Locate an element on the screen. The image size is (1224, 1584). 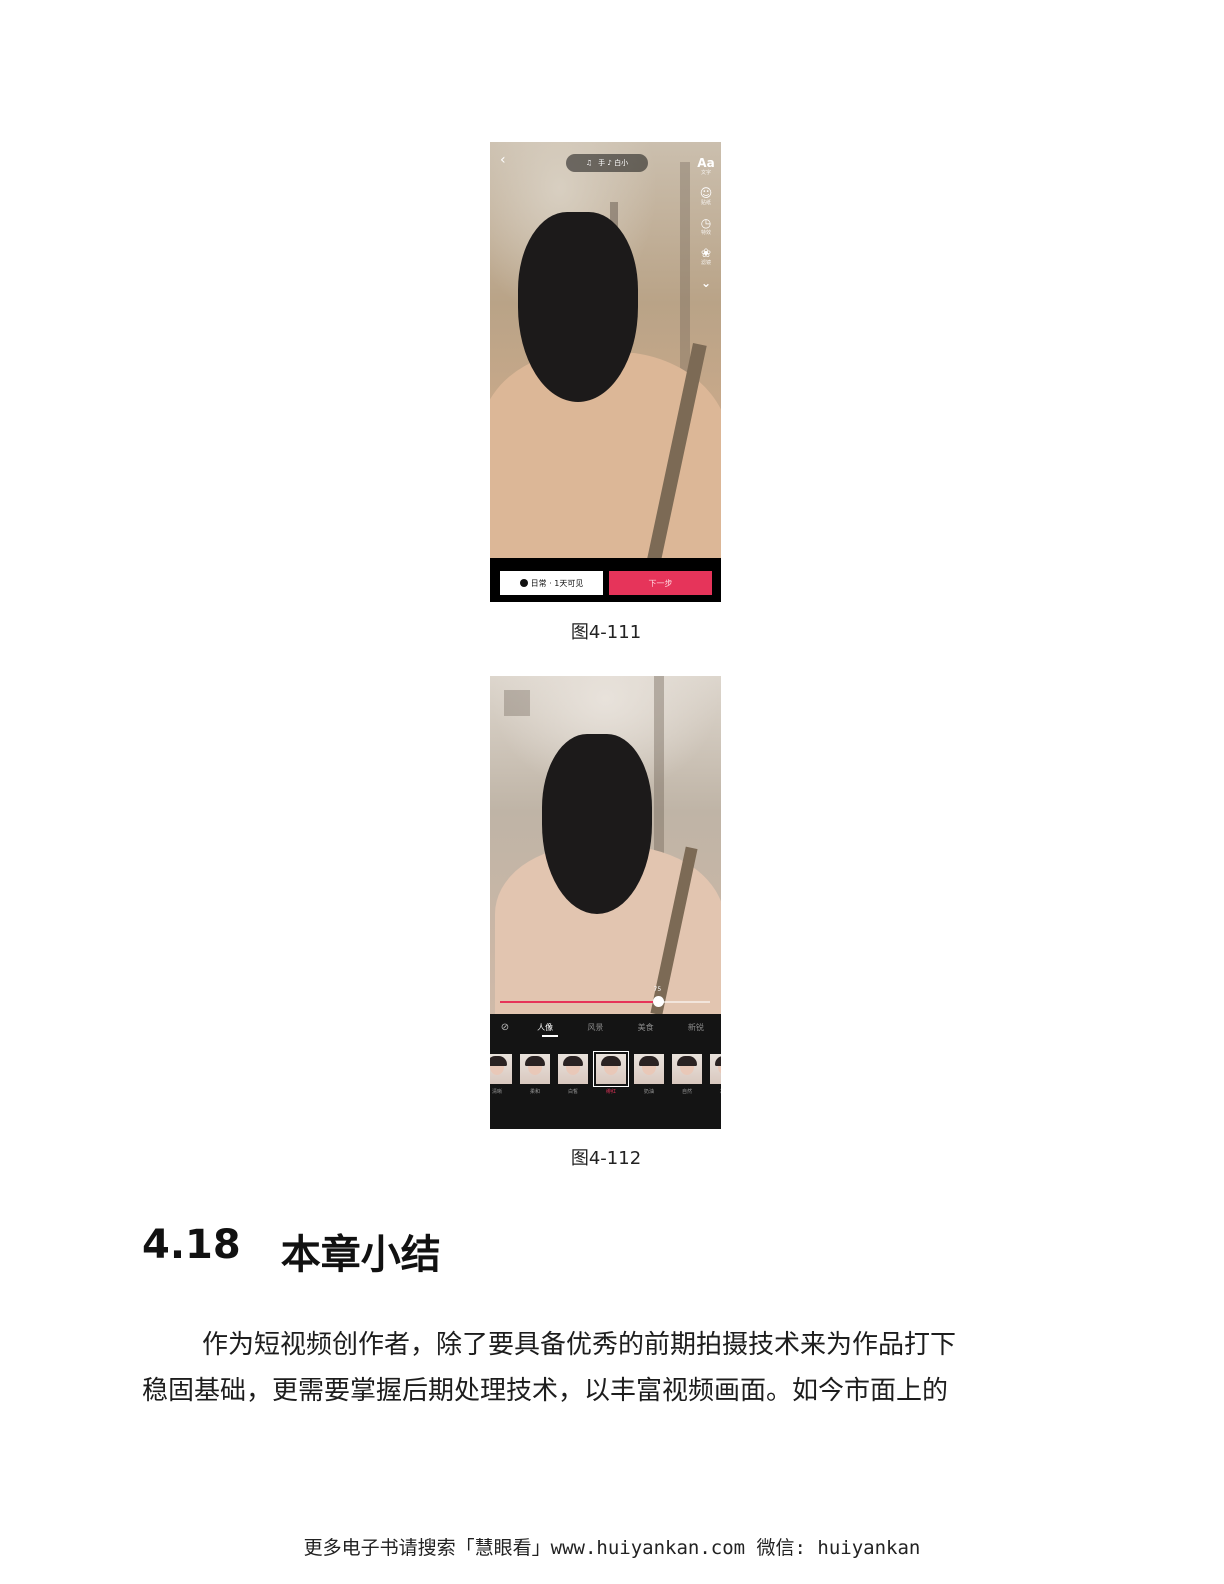
section-title: 本章小结 is located at coordinates (360, 1255).